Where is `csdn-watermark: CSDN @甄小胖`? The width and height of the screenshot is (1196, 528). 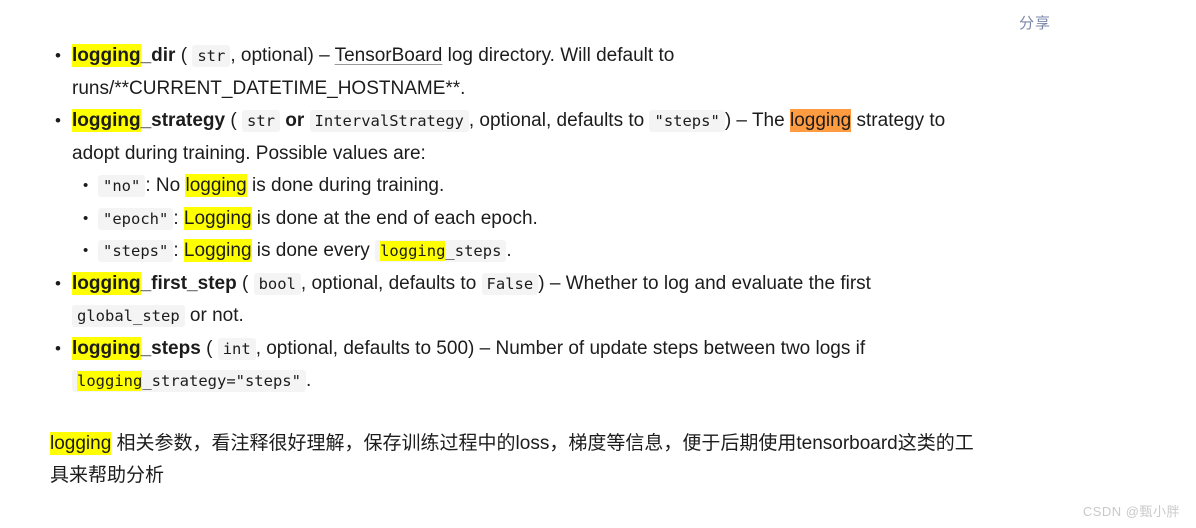 csdn-watermark: CSDN @甄小胖 is located at coordinates (1131, 511).